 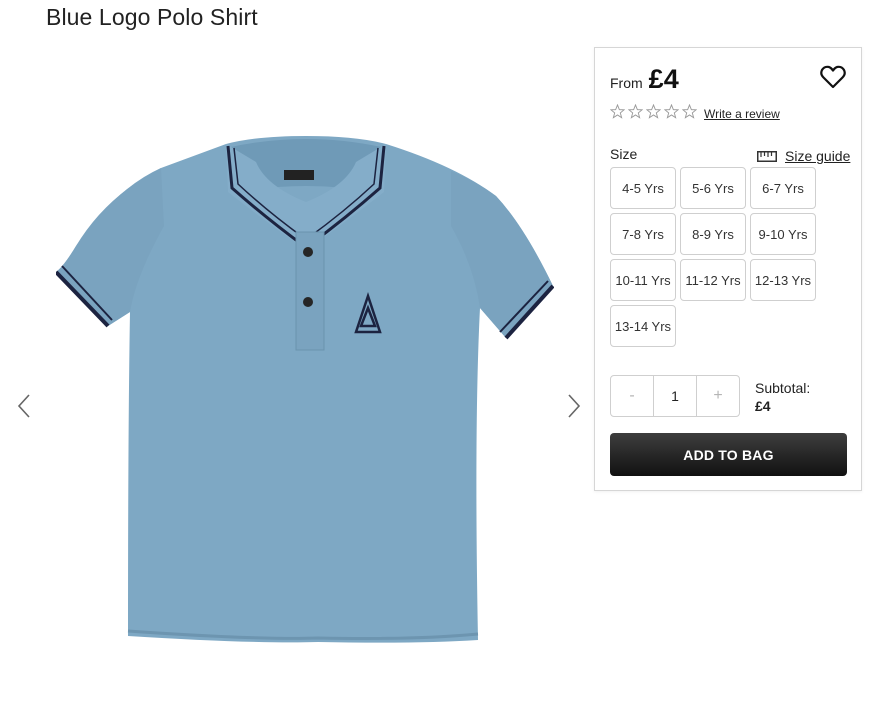 I want to click on price-row: From £4, so click(x=644, y=79).